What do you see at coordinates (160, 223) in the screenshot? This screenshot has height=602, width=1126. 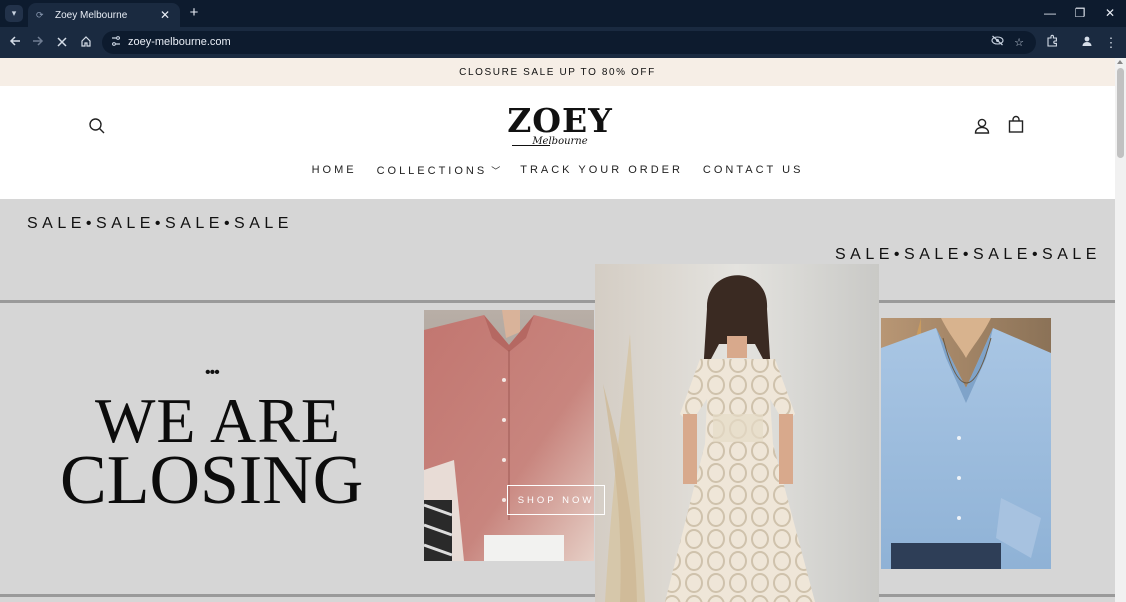 I see `sale-marquee-left: SALE•SALE•SALE•SALE` at bounding box center [160, 223].